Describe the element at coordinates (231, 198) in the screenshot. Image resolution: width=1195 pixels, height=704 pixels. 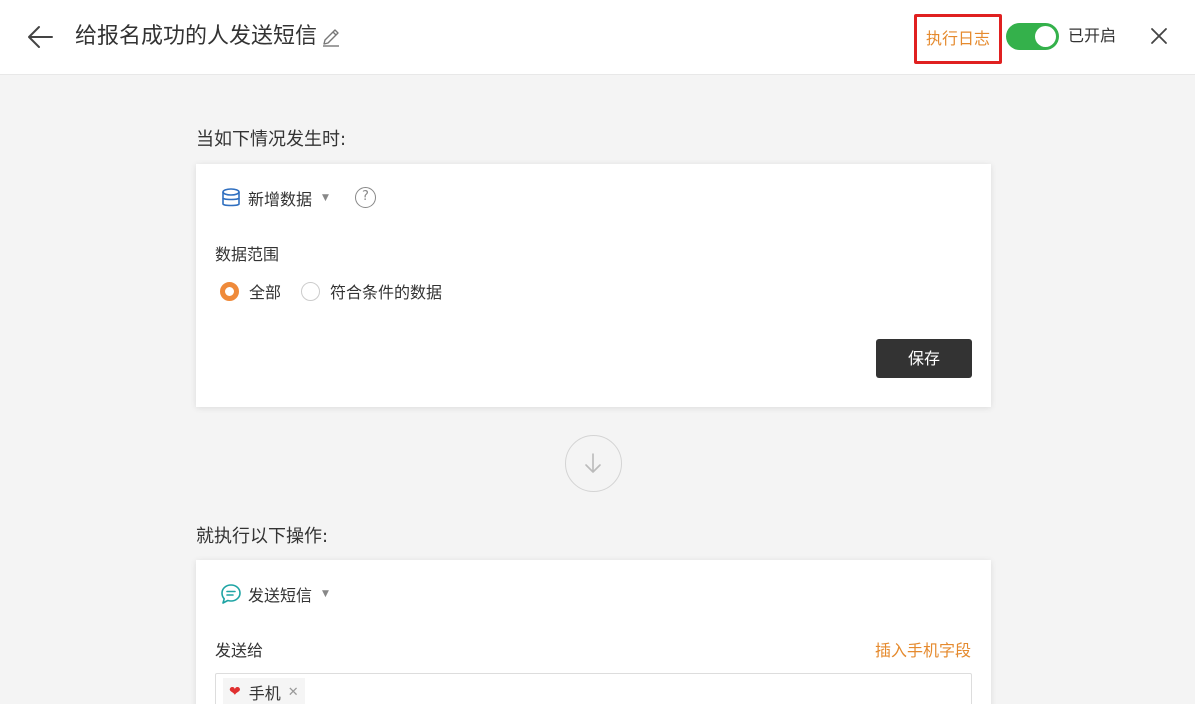
I see `database-icon` at that location.